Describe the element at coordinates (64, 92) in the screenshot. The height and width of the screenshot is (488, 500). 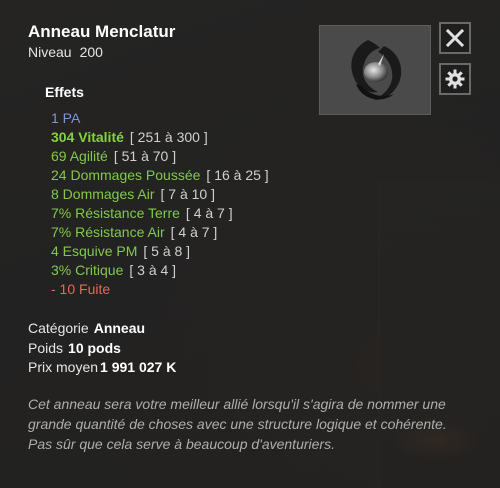
I see `effects-title: Effets` at that location.